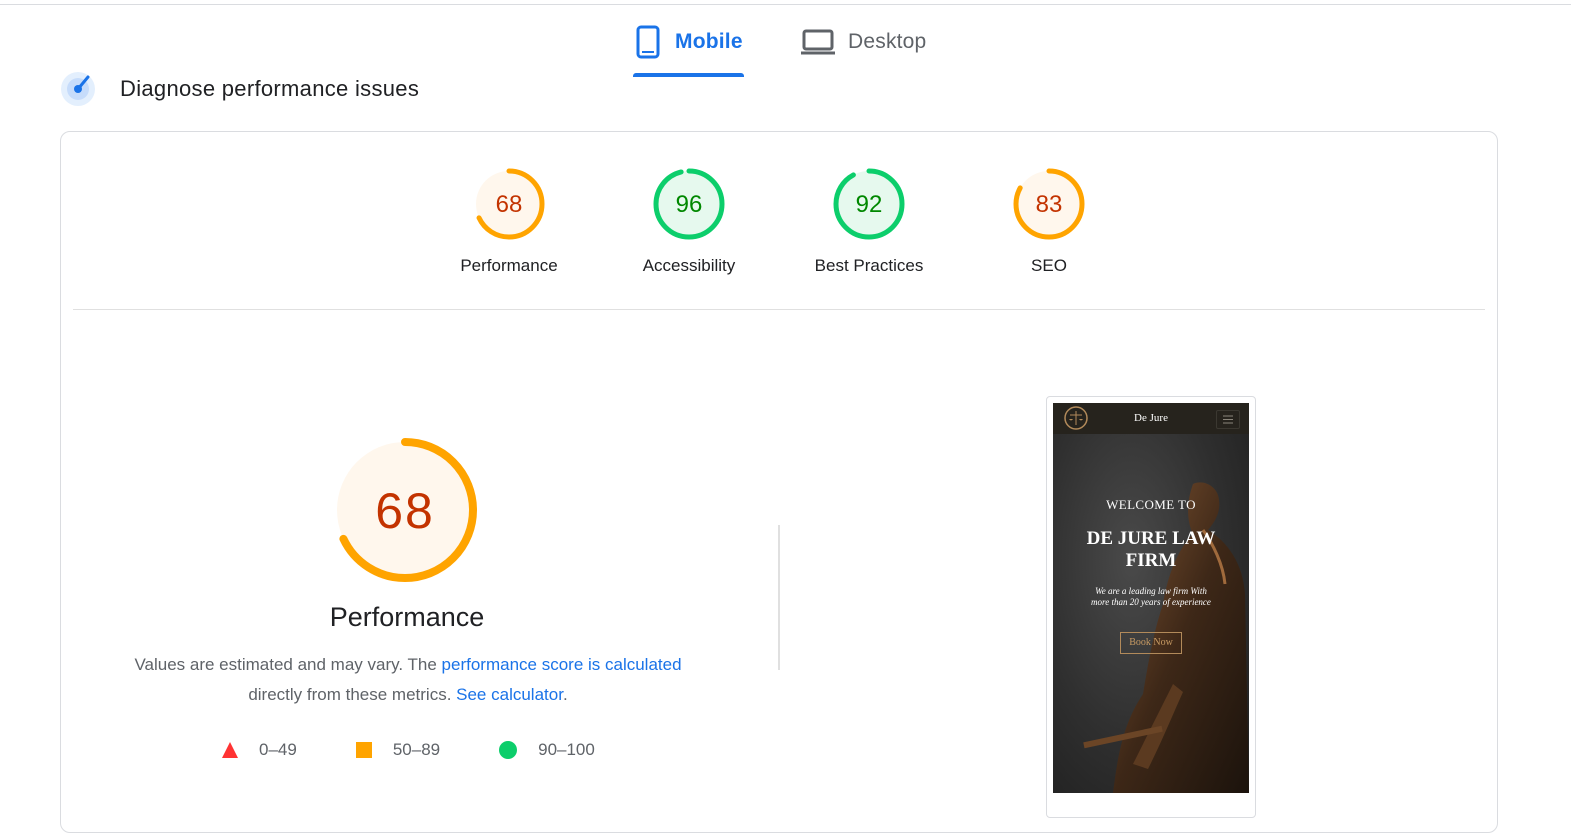  Describe the element at coordinates (1151, 643) in the screenshot. I see `book-now-button: Book Now` at that location.